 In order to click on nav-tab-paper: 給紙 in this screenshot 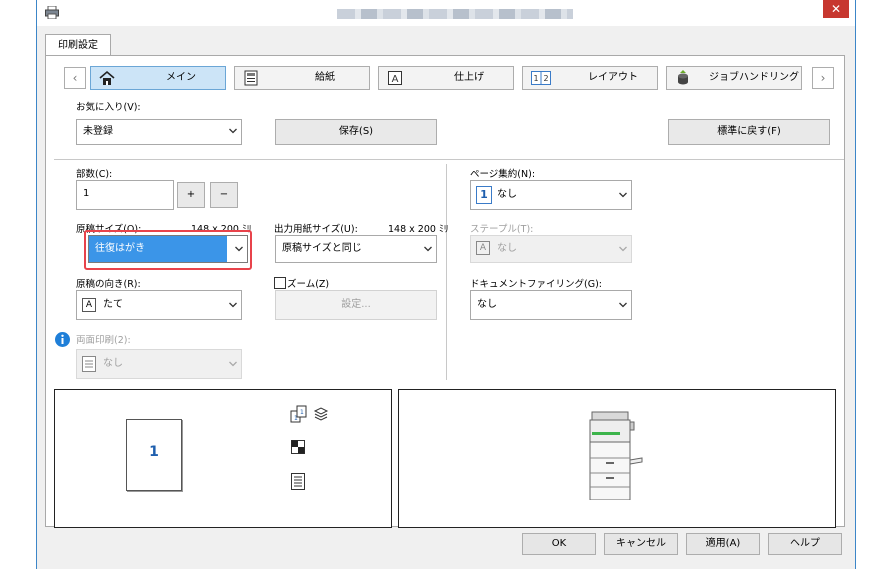, I will do `click(302, 78)`.